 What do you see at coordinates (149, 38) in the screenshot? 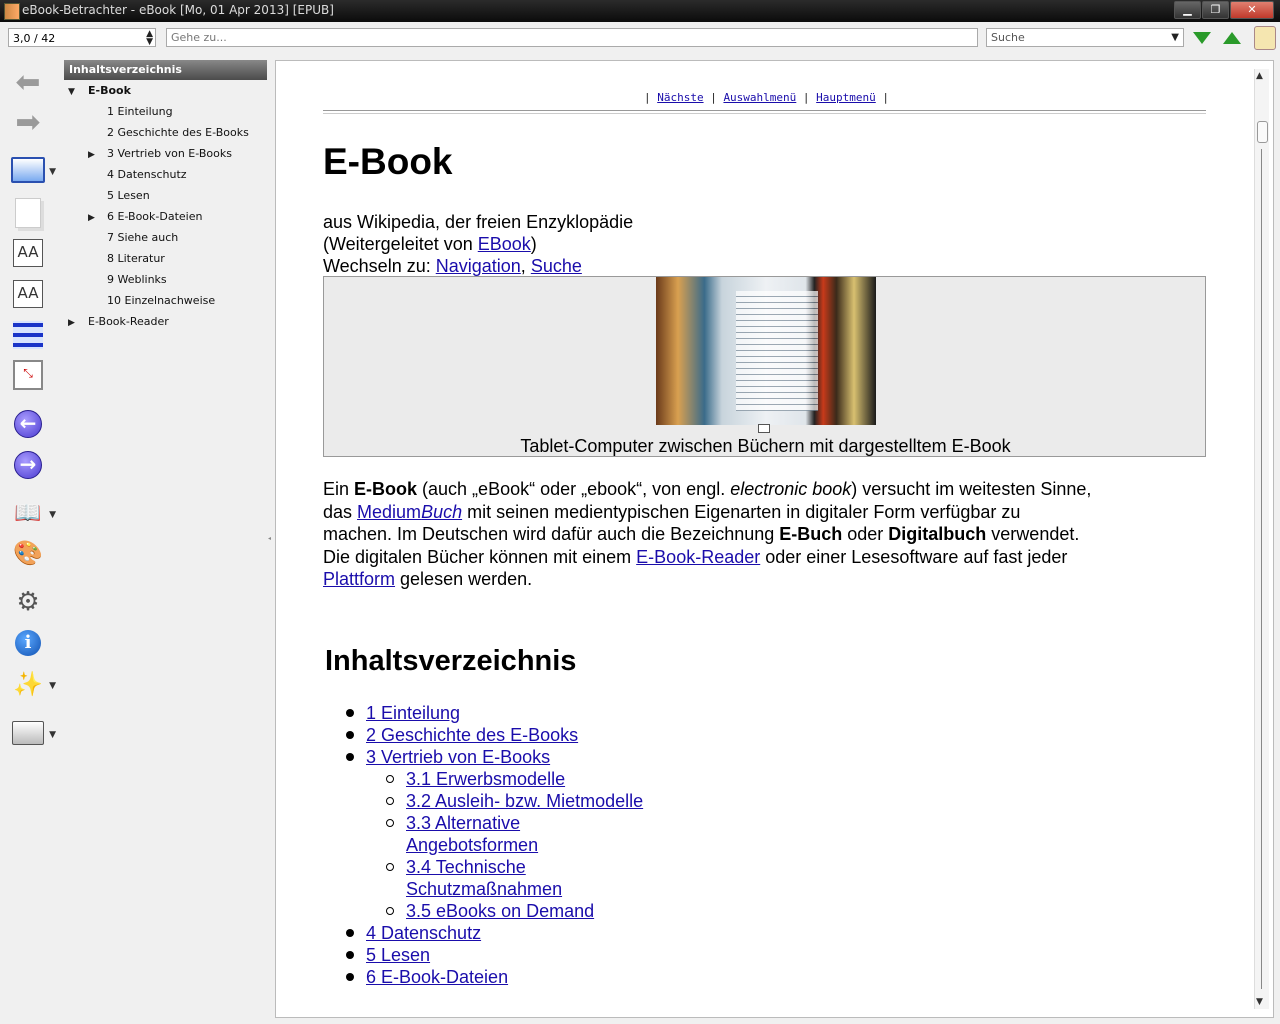
I see `spinner-arrows-icon: ▲ ▼` at bounding box center [149, 38].